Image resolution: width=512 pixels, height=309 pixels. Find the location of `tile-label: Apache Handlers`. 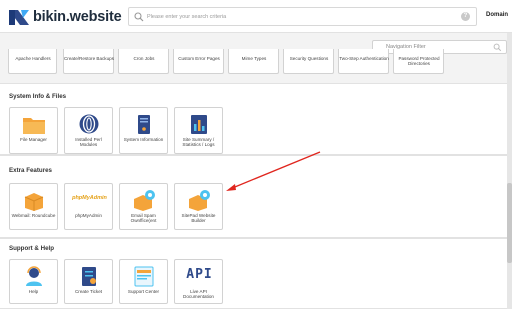

tile-label: Apache Handlers is located at coordinates (33, 58).